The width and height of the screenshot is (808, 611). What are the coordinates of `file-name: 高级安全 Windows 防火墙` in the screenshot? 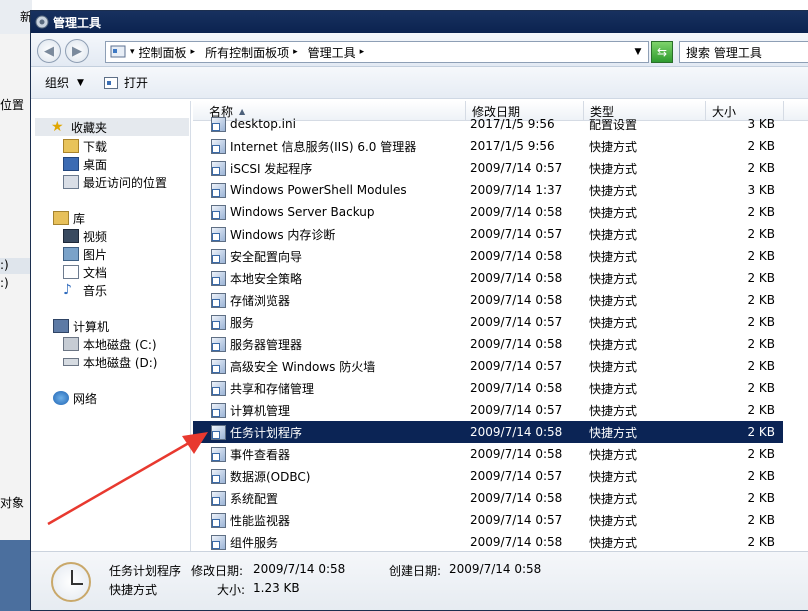 It's located at (303, 366).